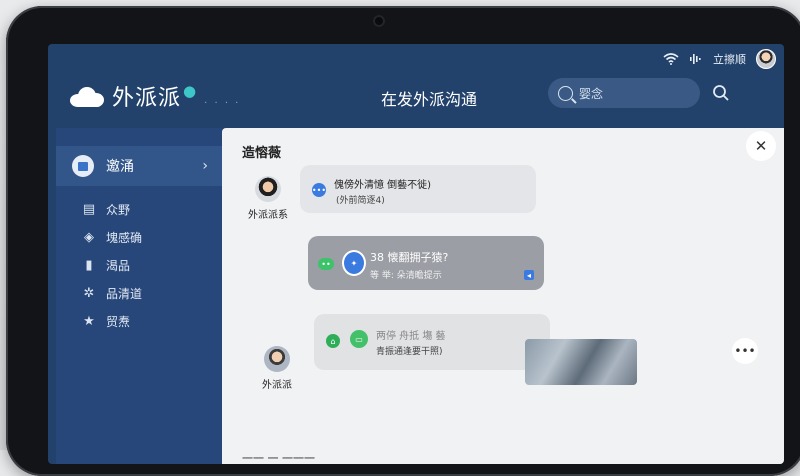  Describe the element at coordinates (429, 99) in the screenshot. I see `page-title: 在发外派沟通` at that location.